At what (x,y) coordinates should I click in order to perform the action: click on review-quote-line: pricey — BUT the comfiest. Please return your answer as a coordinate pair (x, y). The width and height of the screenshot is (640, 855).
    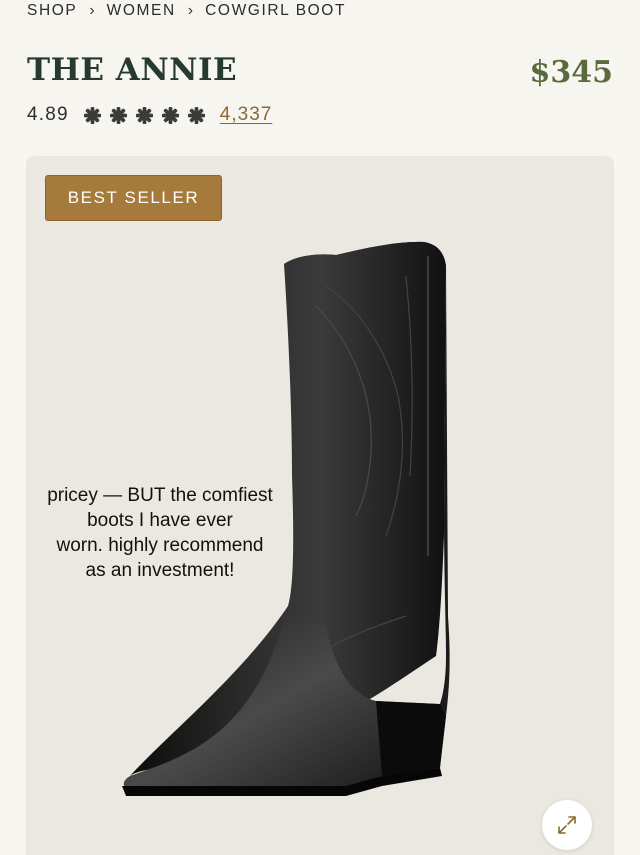
    Looking at the image, I should click on (160, 495).